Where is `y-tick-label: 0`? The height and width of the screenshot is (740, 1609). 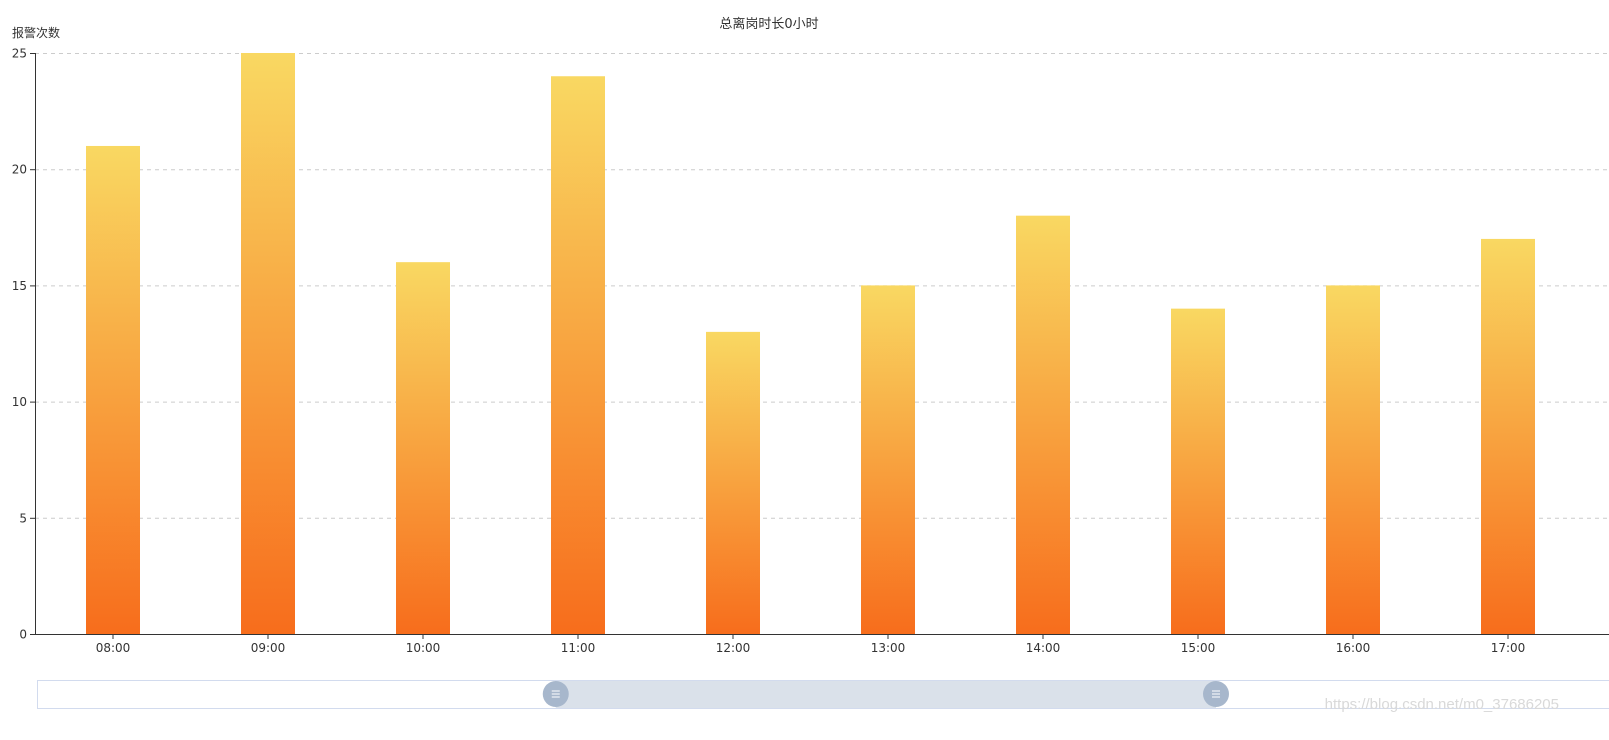 y-tick-label: 0 is located at coordinates (23, 635).